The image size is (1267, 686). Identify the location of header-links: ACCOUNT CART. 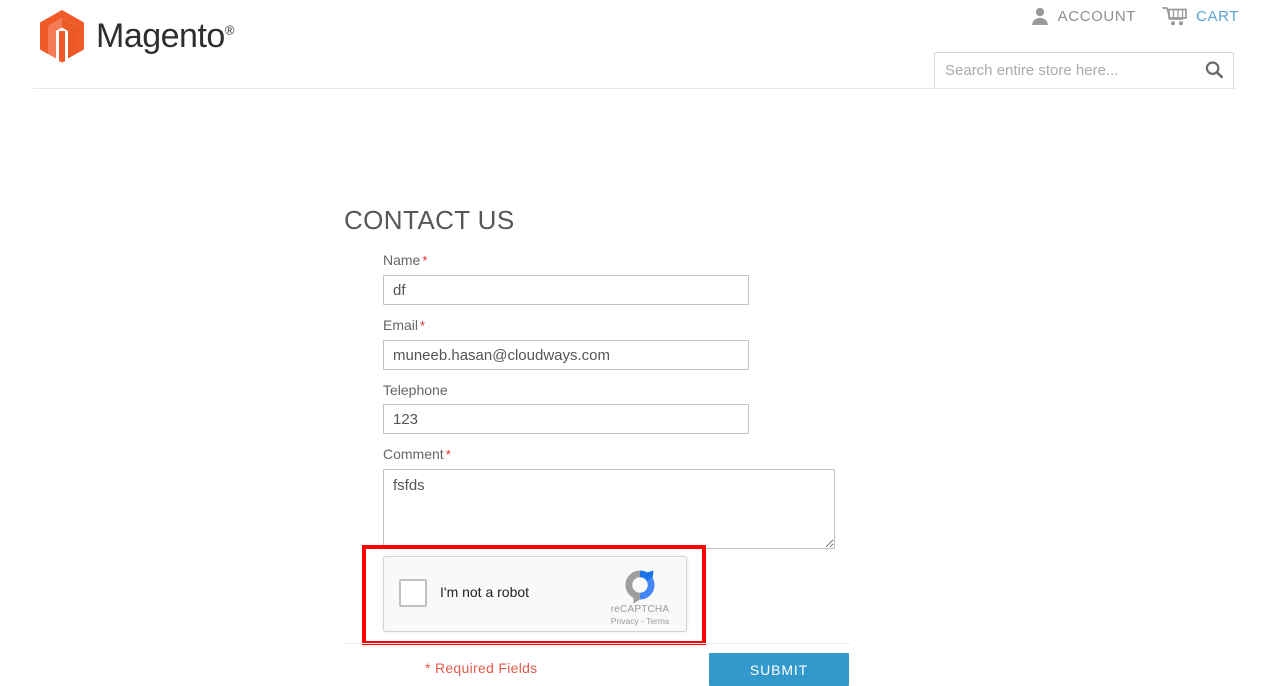
(1134, 16).